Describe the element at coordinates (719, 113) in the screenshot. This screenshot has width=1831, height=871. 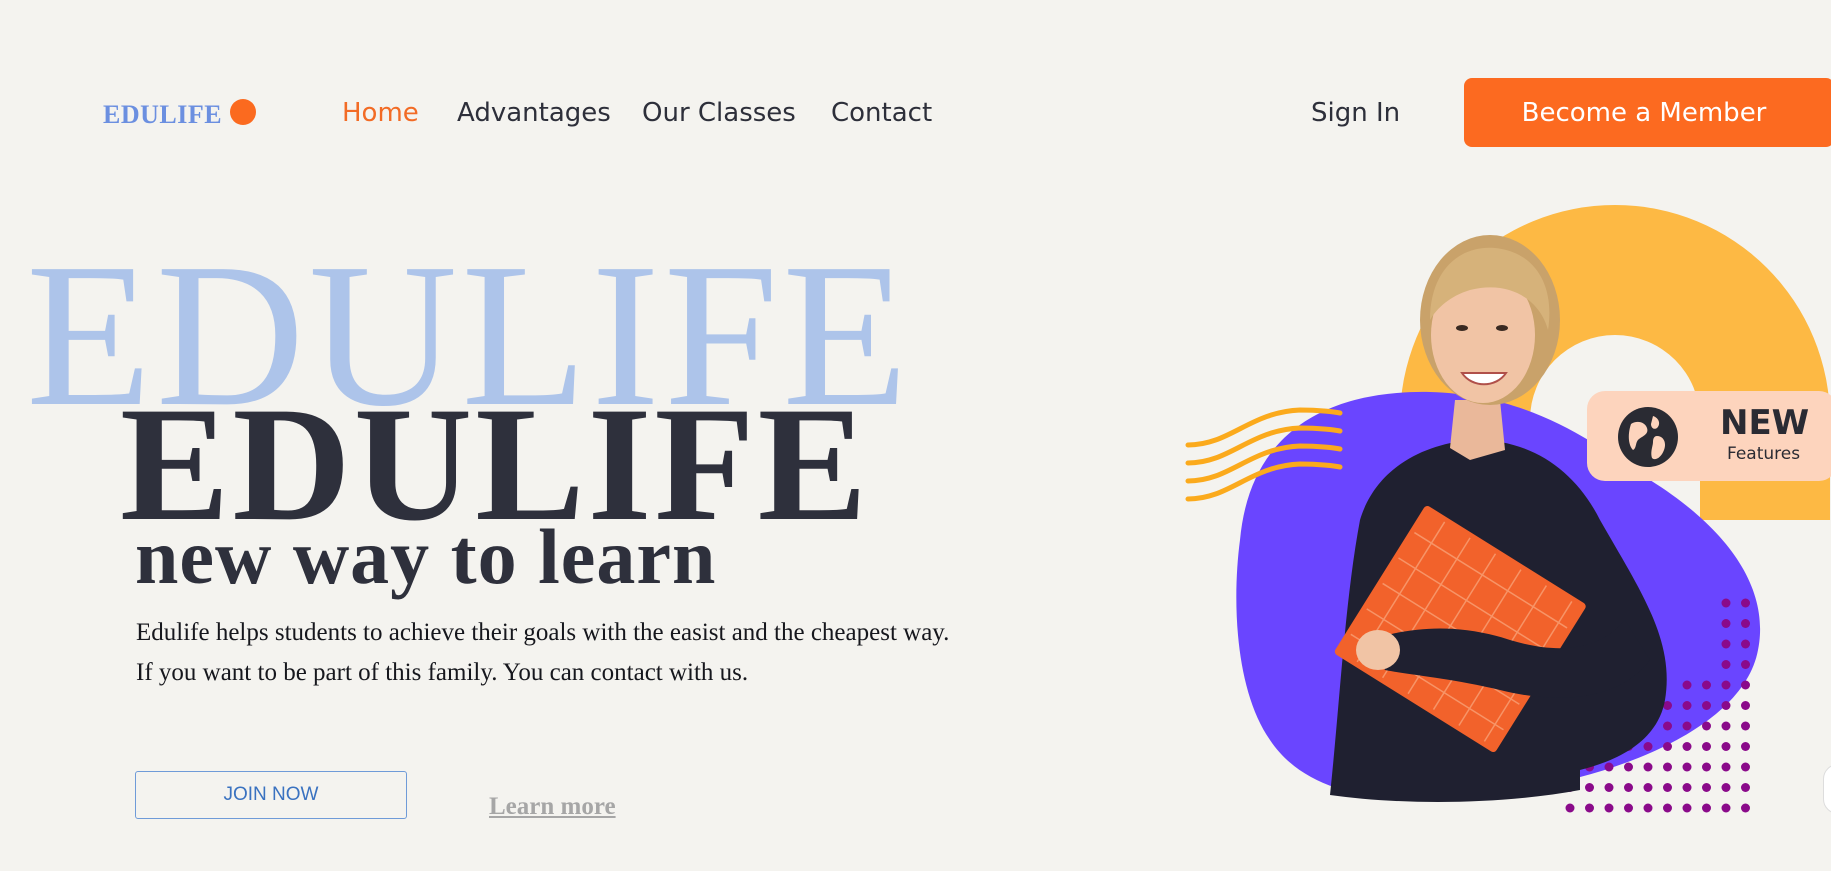
I see `nav-item-our-classes: Our Classes` at that location.